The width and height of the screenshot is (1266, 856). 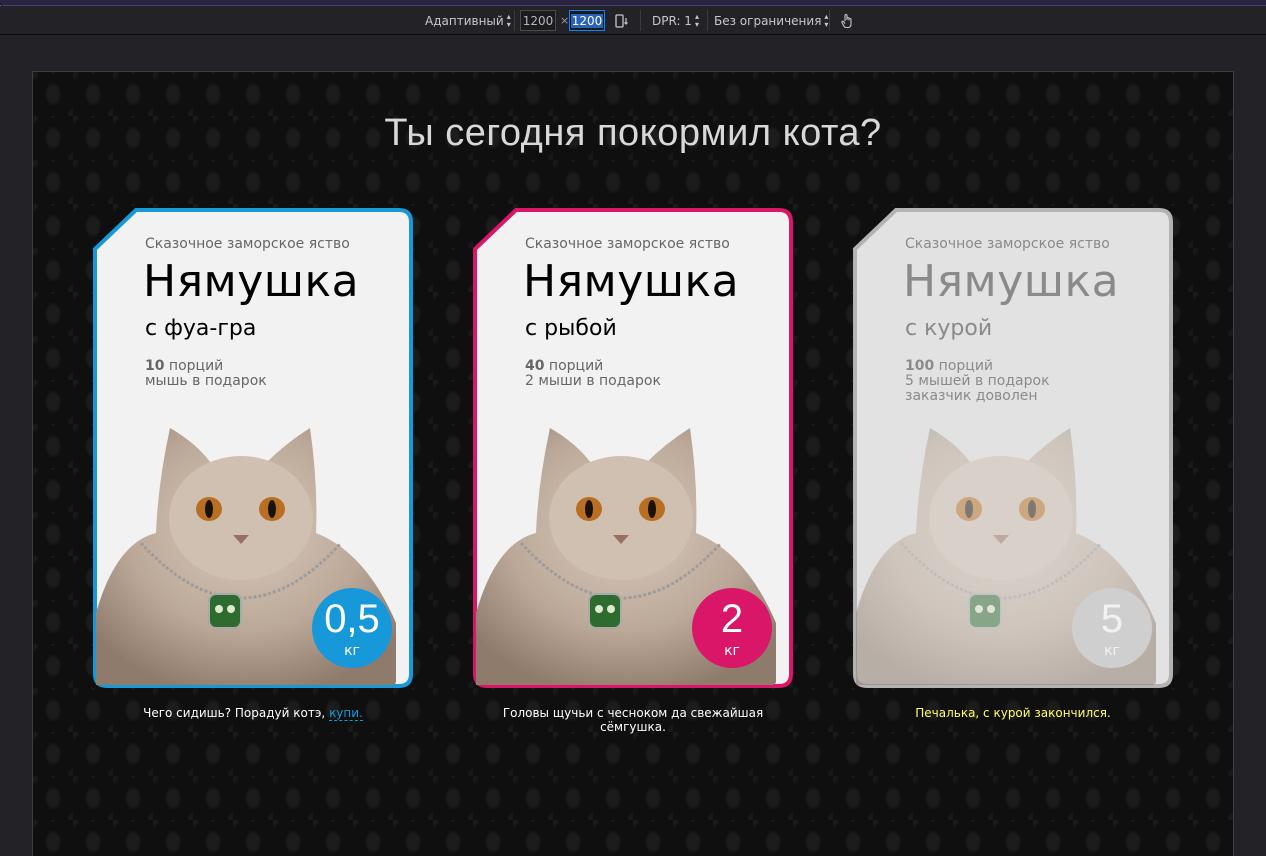 I want to click on product-details: 40 порций 2 мыши в подарок, so click(x=593, y=374).